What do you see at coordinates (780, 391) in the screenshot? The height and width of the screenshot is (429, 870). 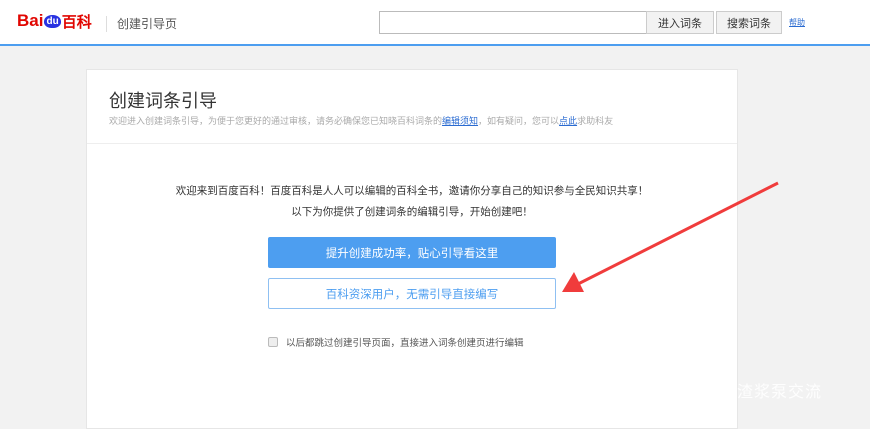 I see `watermark: 渣浆泵交流` at bounding box center [780, 391].